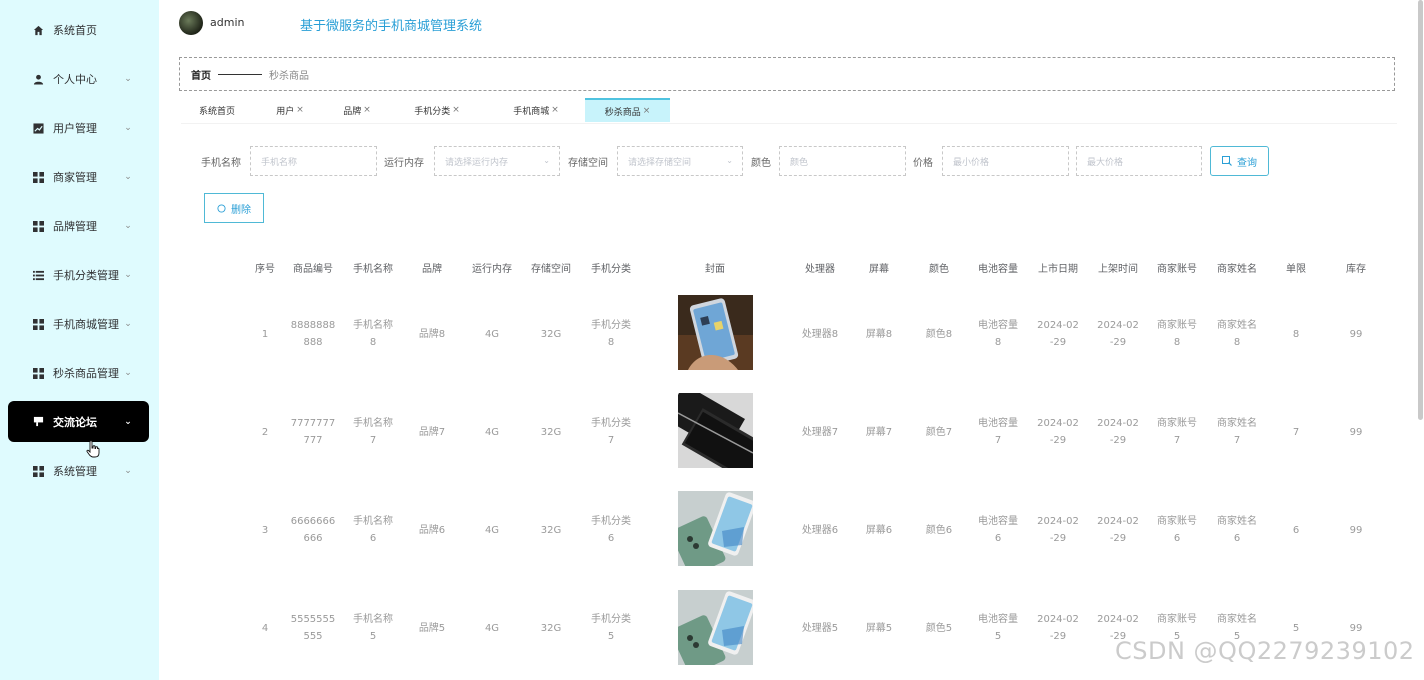 This screenshot has width=1424, height=680. Describe the element at coordinates (680, 161) in the screenshot. I see `storage-select: 请选择存储空间 ⌄` at that location.